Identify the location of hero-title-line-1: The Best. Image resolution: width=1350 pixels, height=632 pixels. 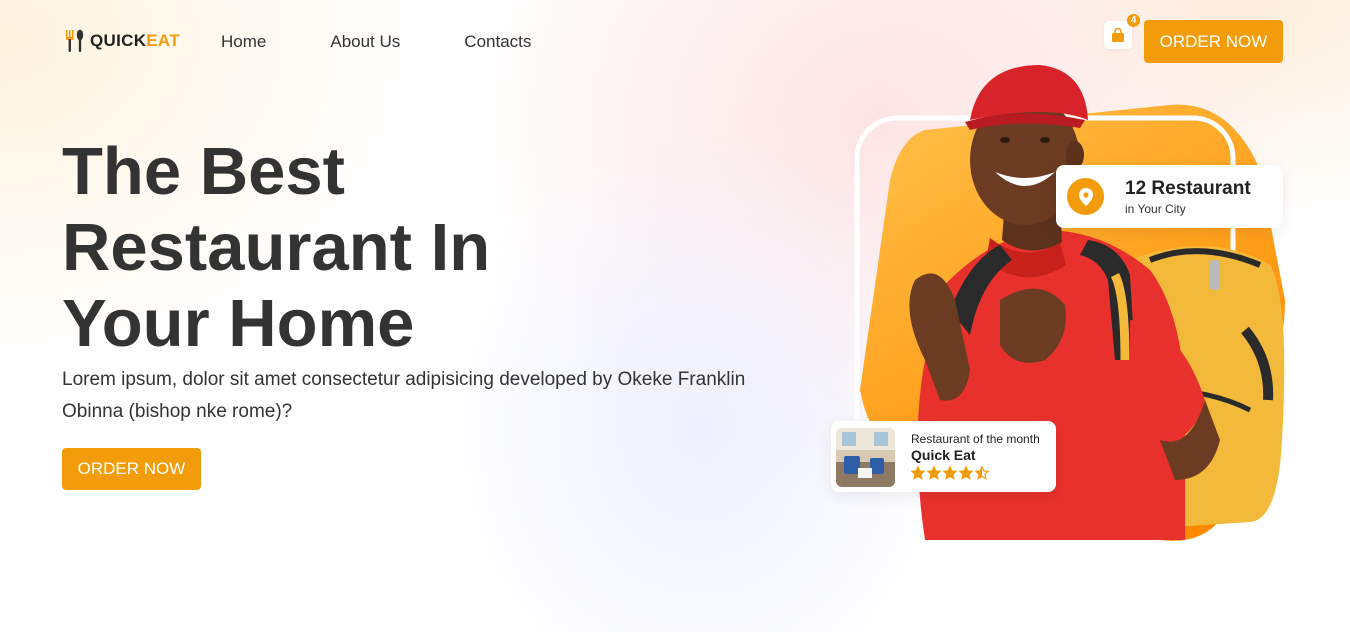
(203, 171).